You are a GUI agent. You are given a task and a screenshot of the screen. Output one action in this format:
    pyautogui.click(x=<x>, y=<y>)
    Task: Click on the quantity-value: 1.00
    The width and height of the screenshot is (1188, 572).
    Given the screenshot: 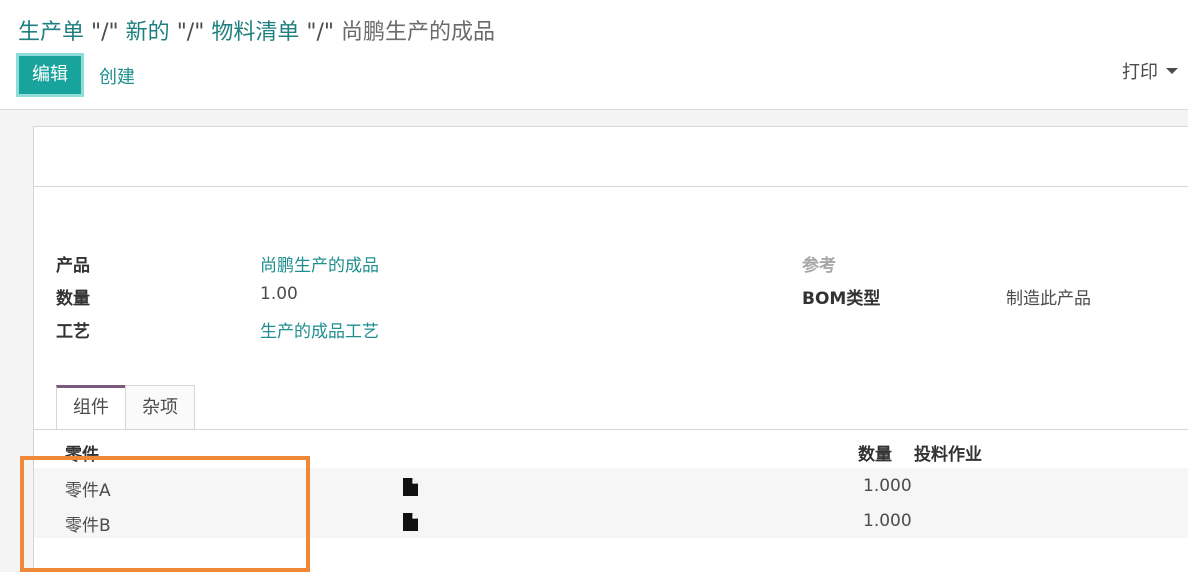 What is the action you would take?
    pyautogui.click(x=279, y=294)
    